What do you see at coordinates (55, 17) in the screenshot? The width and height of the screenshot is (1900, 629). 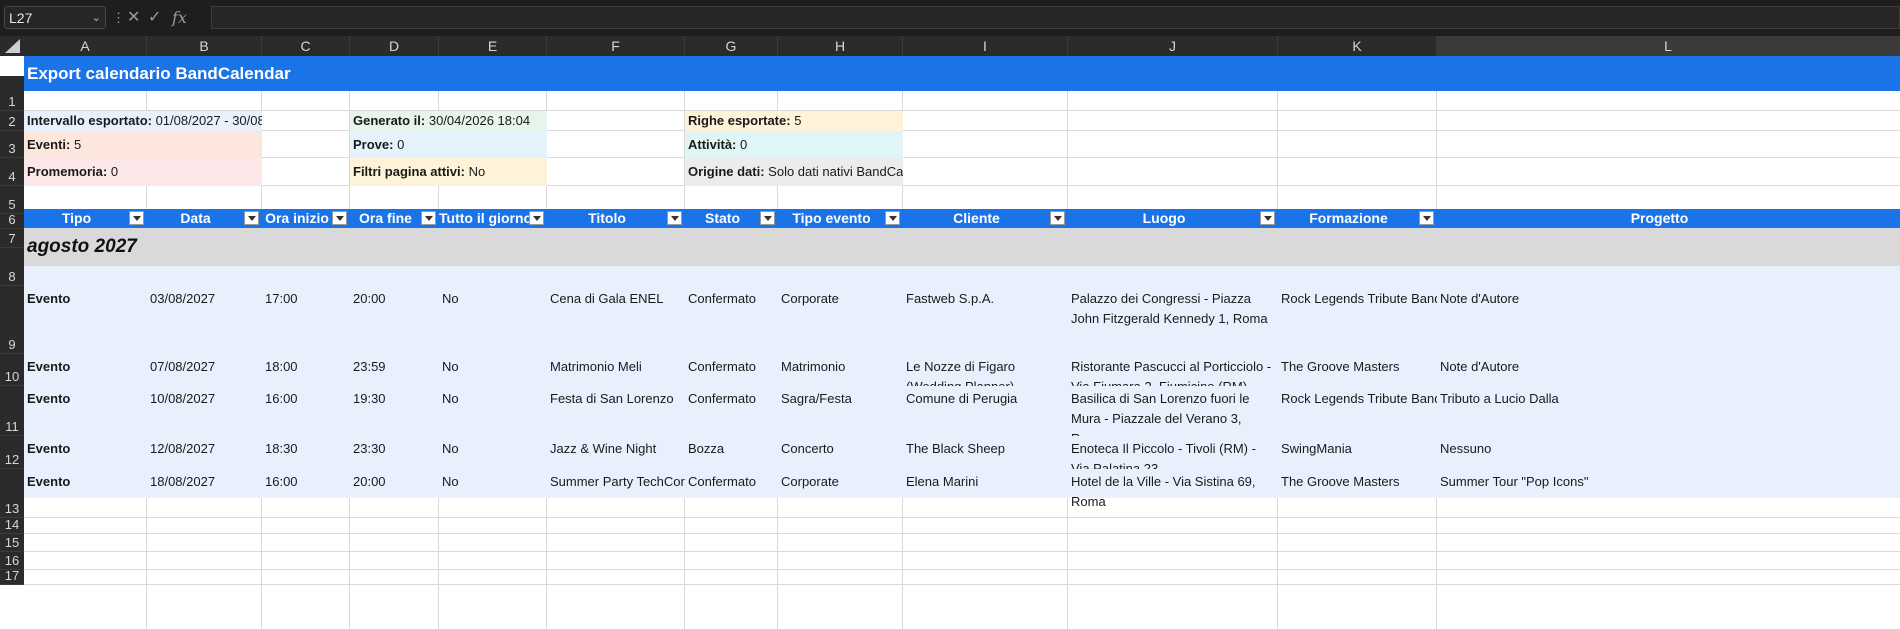 I see `name-box: L27 ⌄` at bounding box center [55, 17].